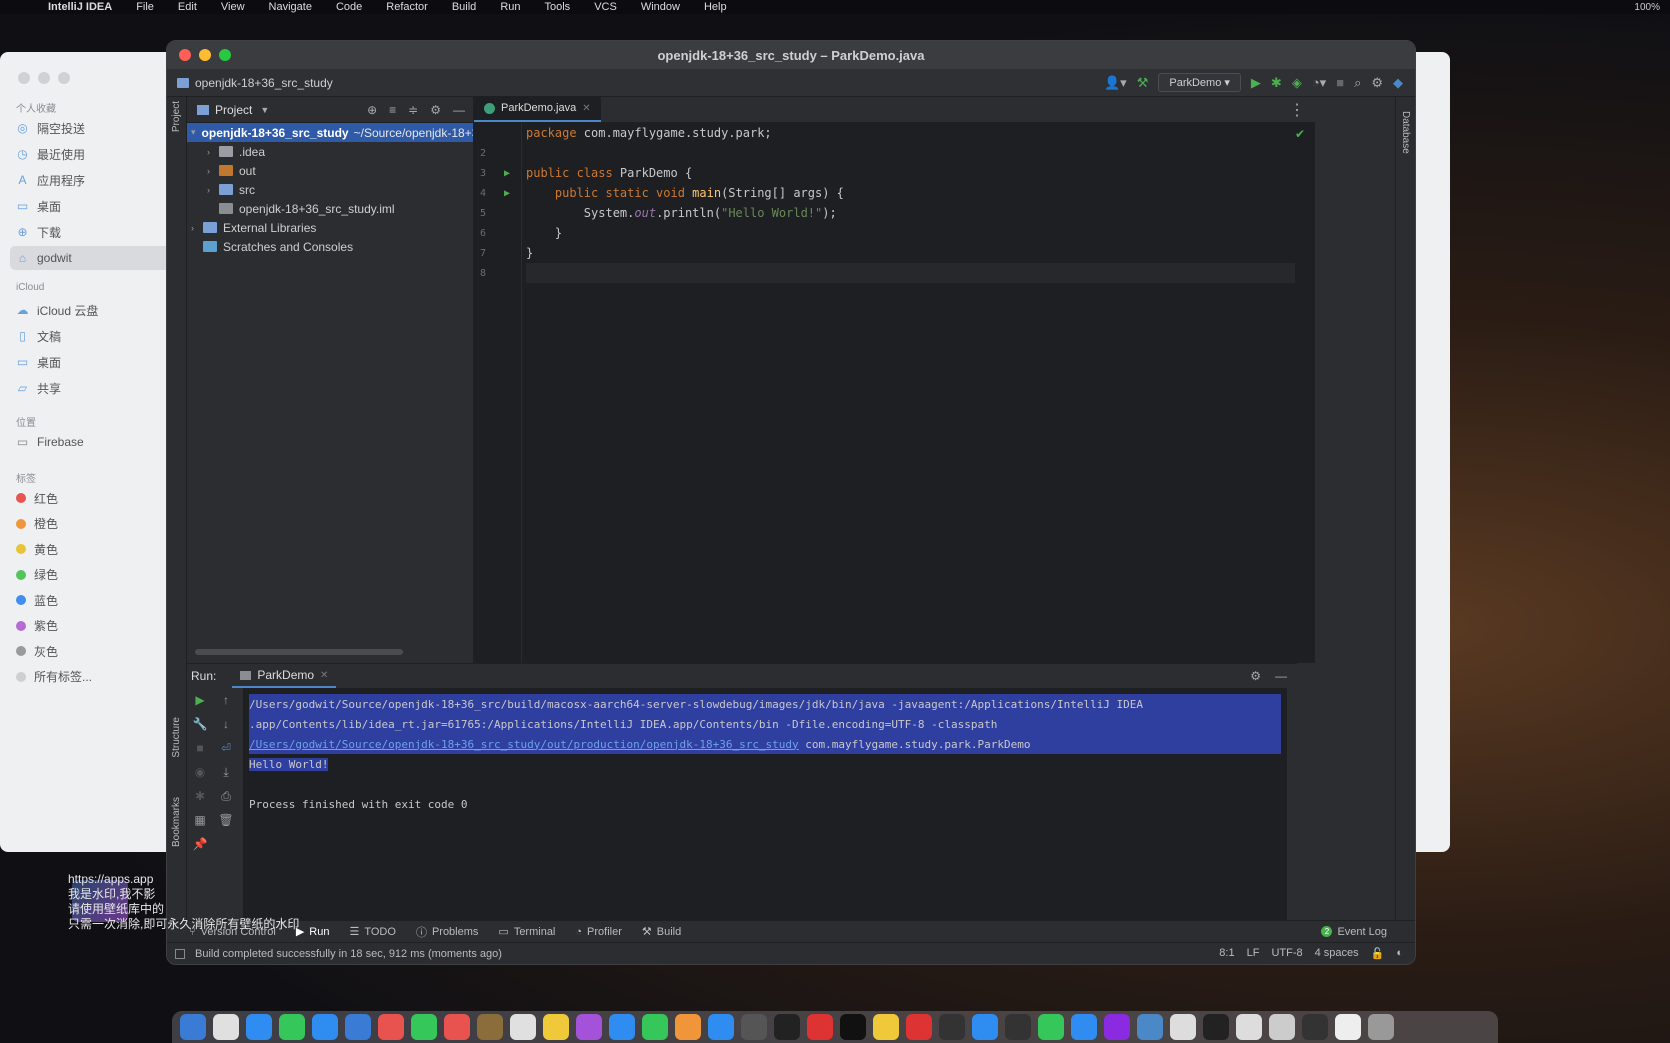  What do you see at coordinates (910, 193) in the screenshot?
I see `code-line: public static void main (String[] args) {` at bounding box center [910, 193].